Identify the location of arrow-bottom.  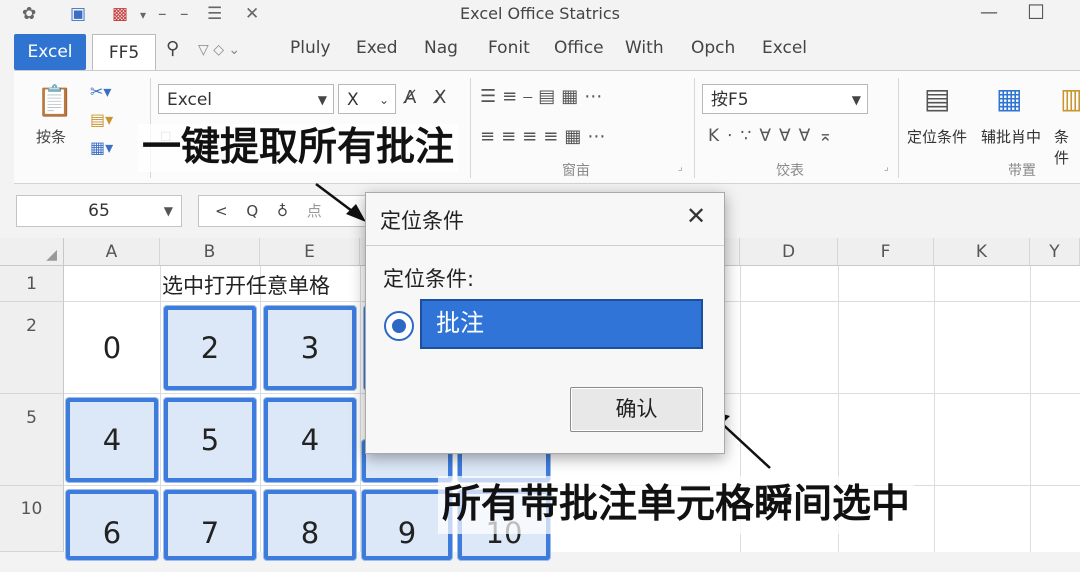
(744, 444).